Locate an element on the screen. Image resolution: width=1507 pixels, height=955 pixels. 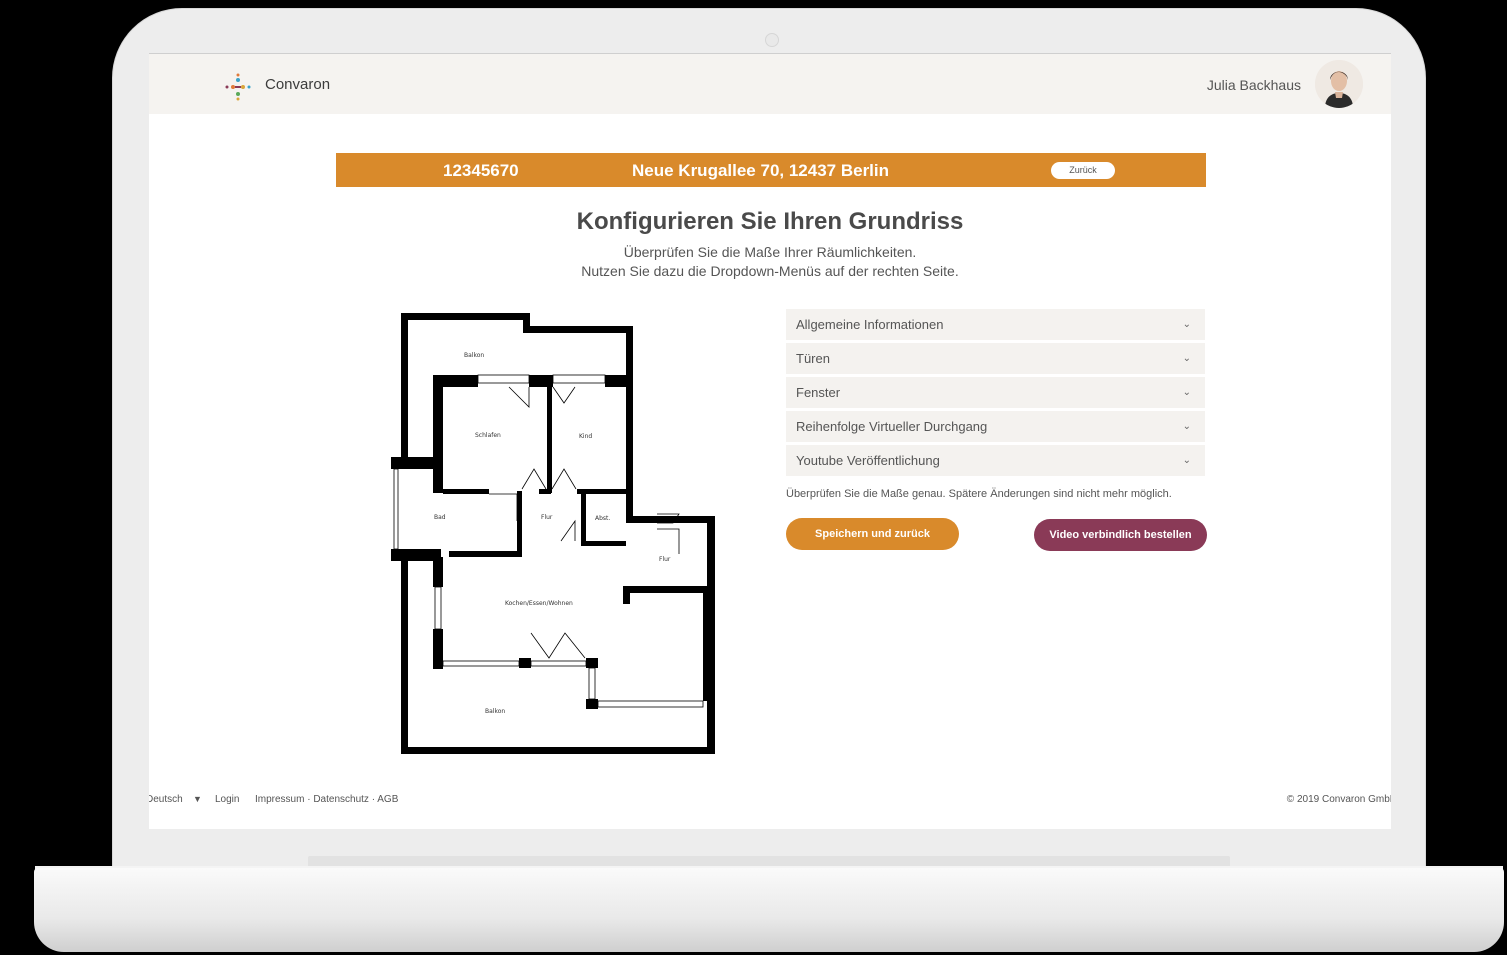
room-label: Kind is located at coordinates (585, 436).